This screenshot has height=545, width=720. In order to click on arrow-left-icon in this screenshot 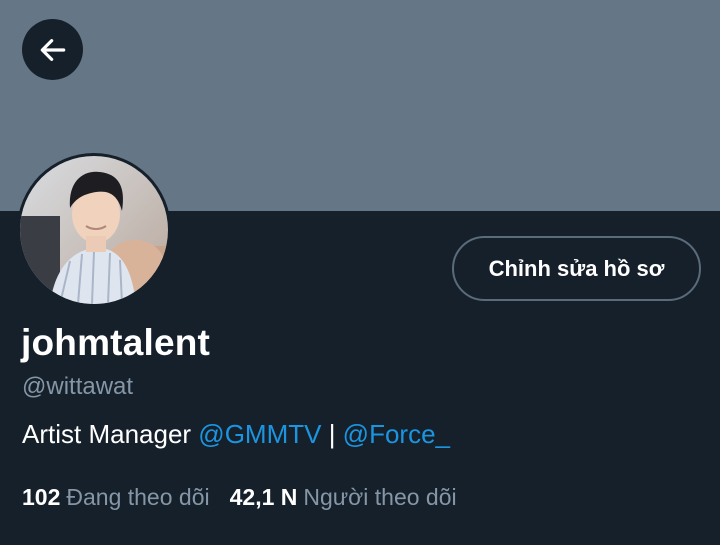, I will do `click(52, 49)`.